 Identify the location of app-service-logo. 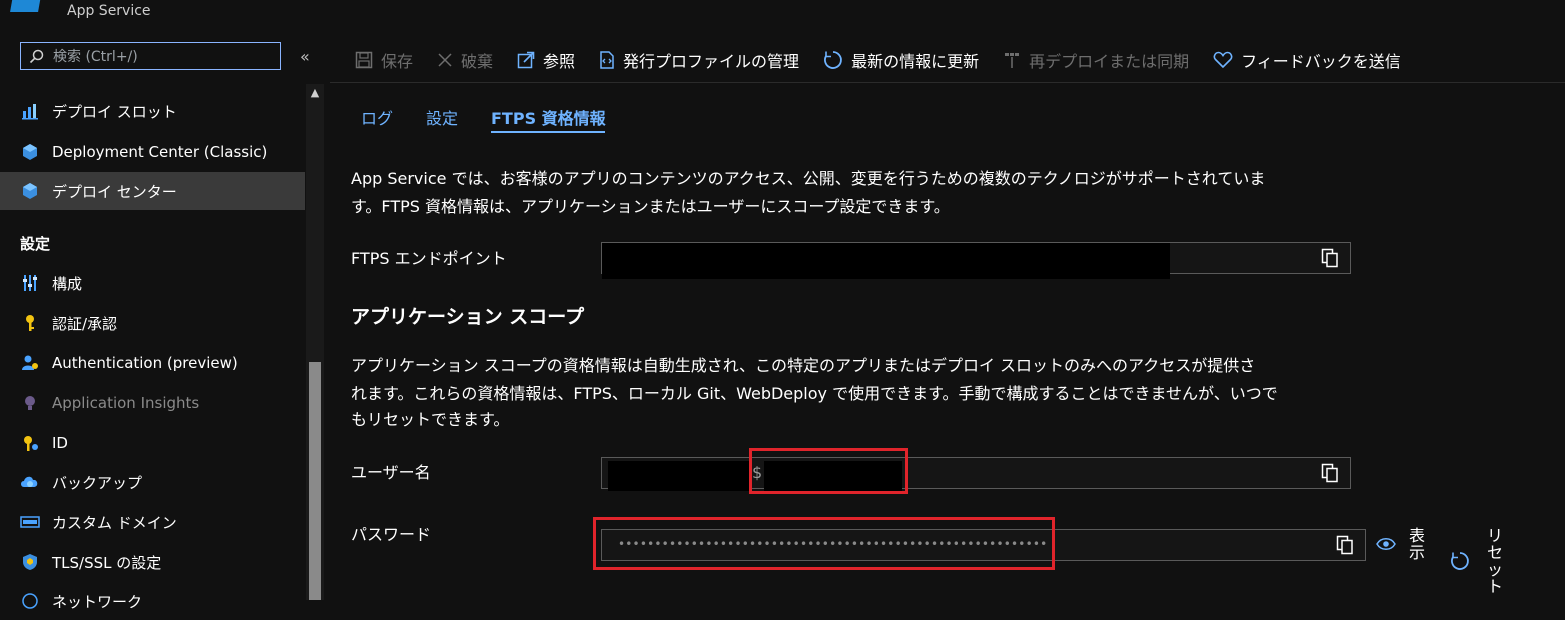
(26, 6).